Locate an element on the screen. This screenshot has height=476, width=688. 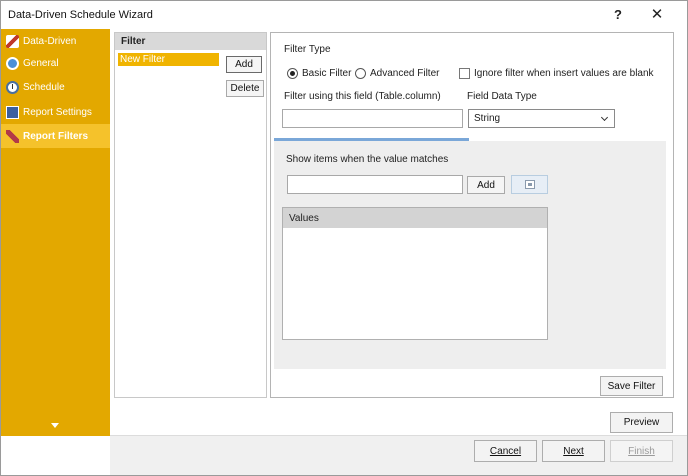
close-icon: ✕ is located at coordinates (657, 15).